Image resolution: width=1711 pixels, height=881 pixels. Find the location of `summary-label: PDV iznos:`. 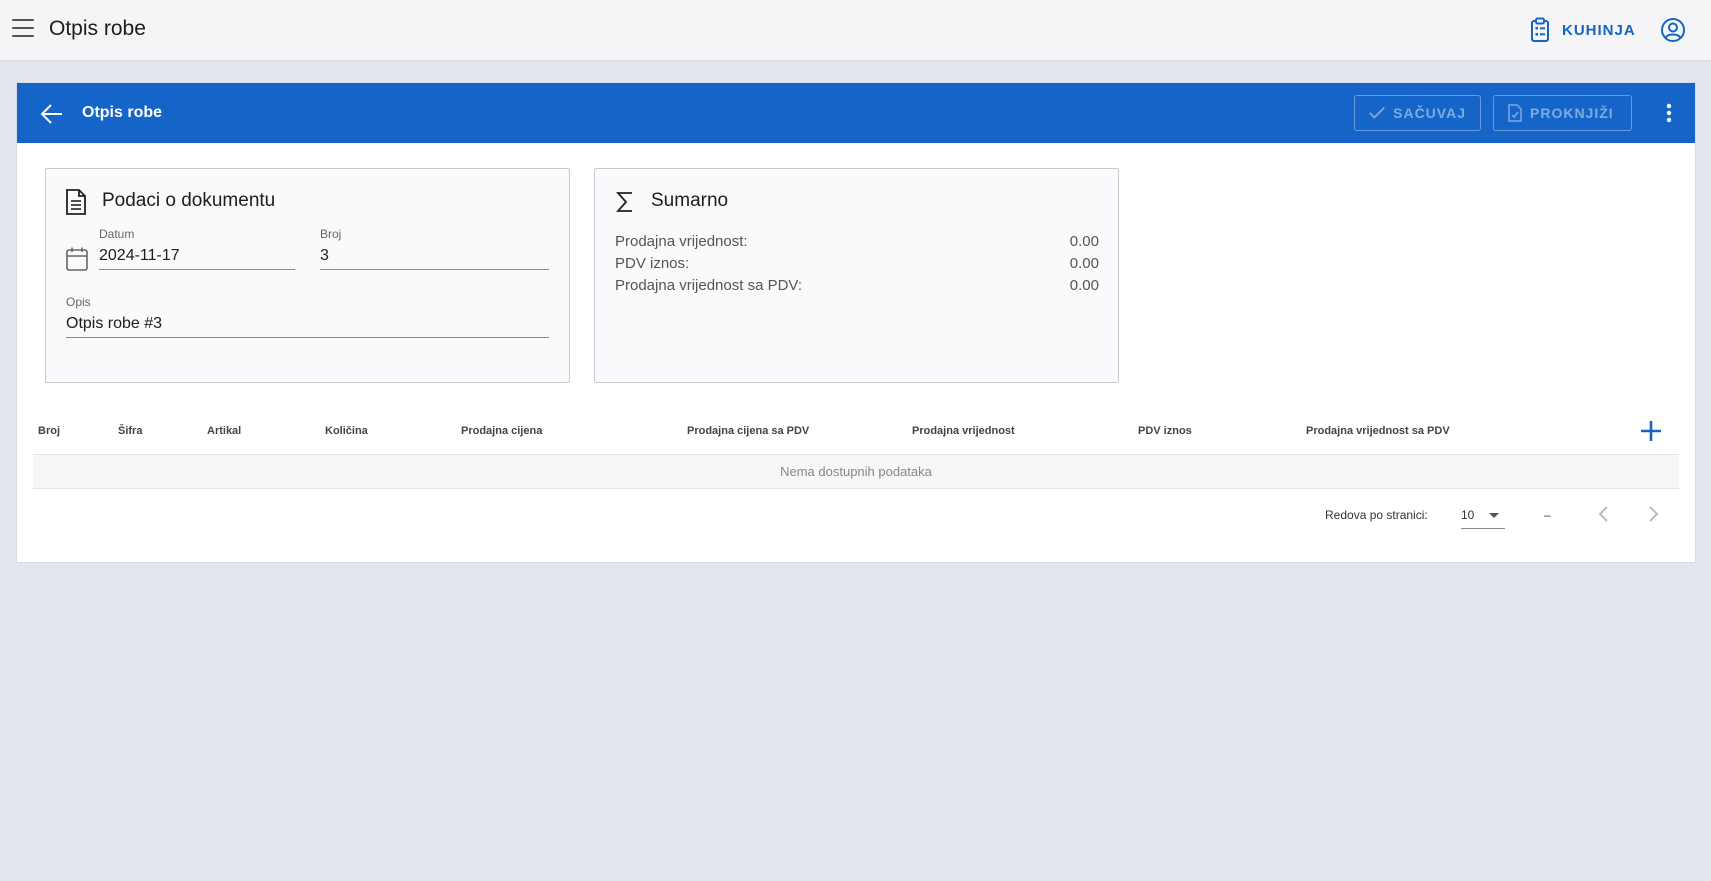

summary-label: PDV iznos: is located at coordinates (652, 263).